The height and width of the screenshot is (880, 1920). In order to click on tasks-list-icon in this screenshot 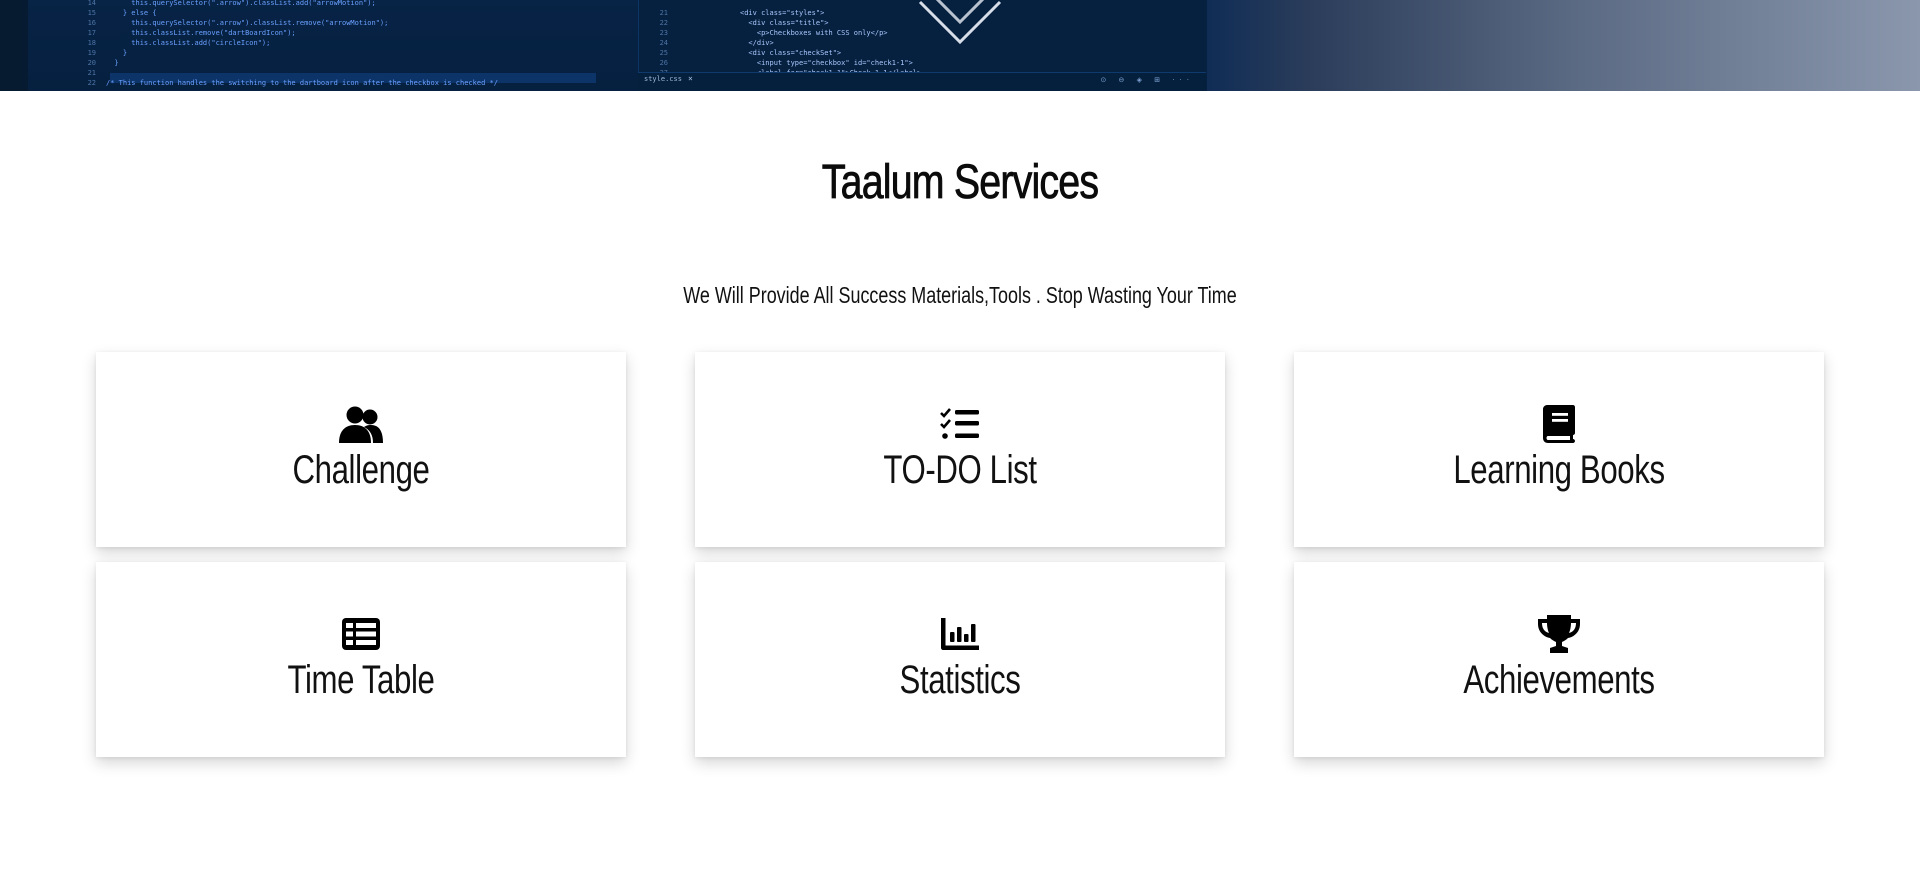, I will do `click(960, 424)`.